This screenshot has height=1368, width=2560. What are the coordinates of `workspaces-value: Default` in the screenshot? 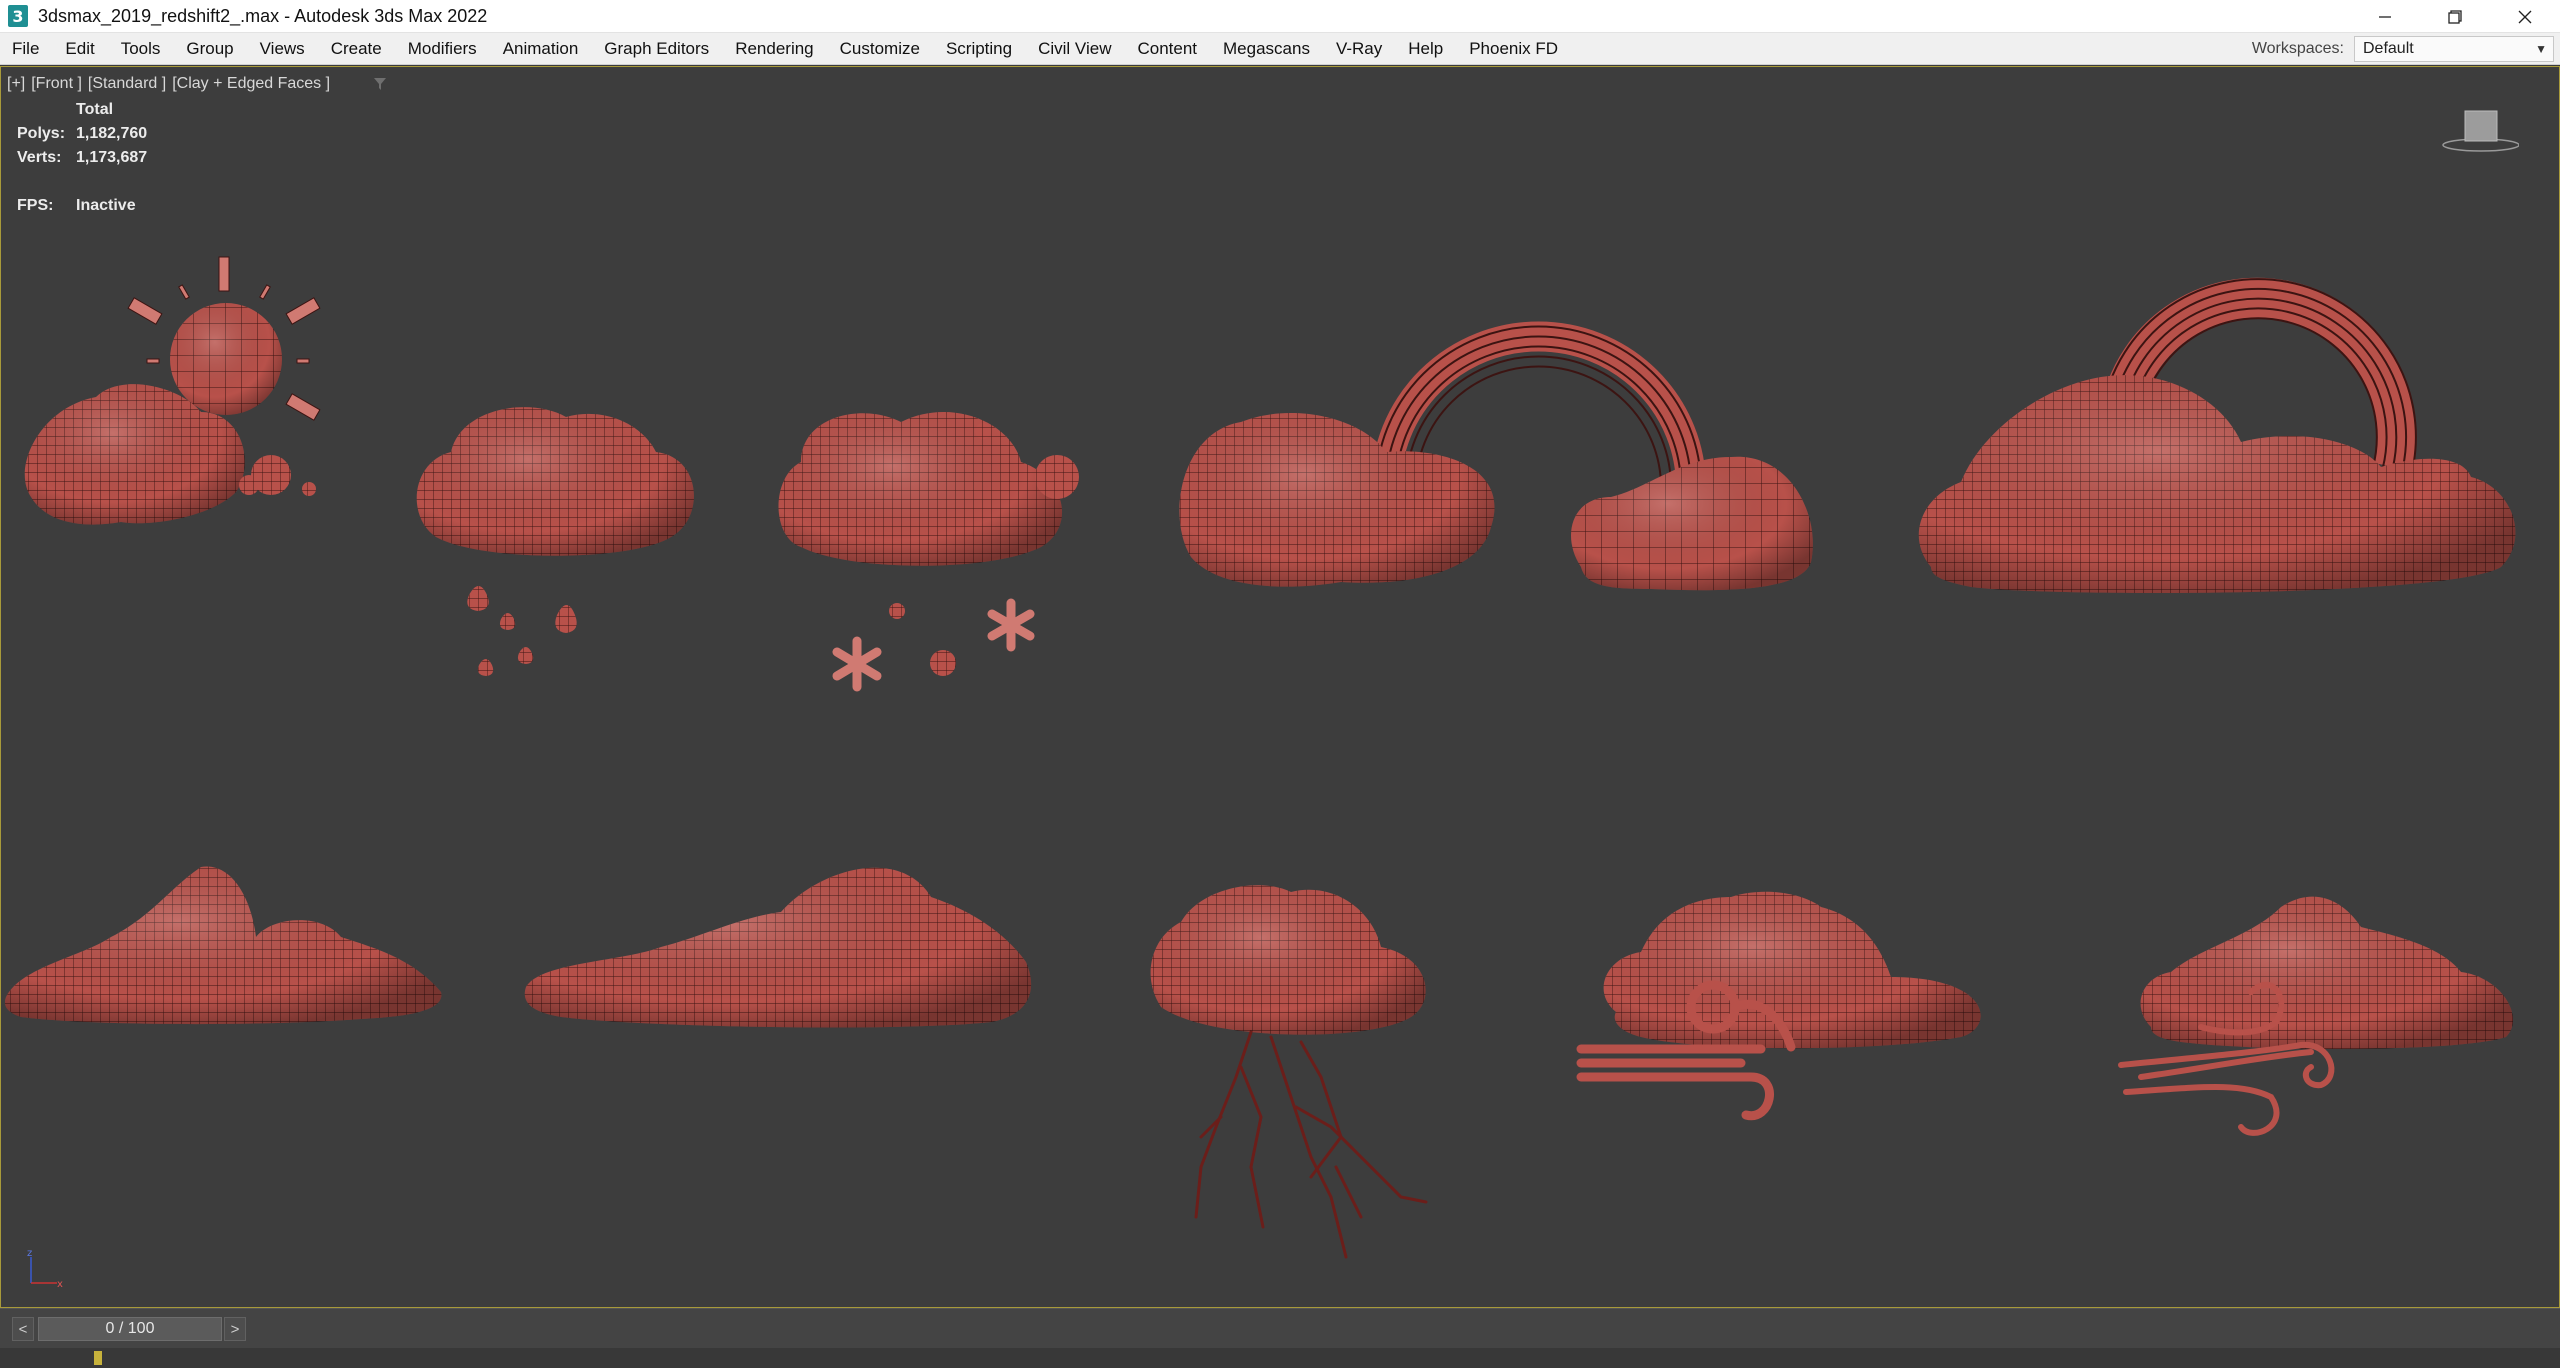 It's located at (2388, 48).